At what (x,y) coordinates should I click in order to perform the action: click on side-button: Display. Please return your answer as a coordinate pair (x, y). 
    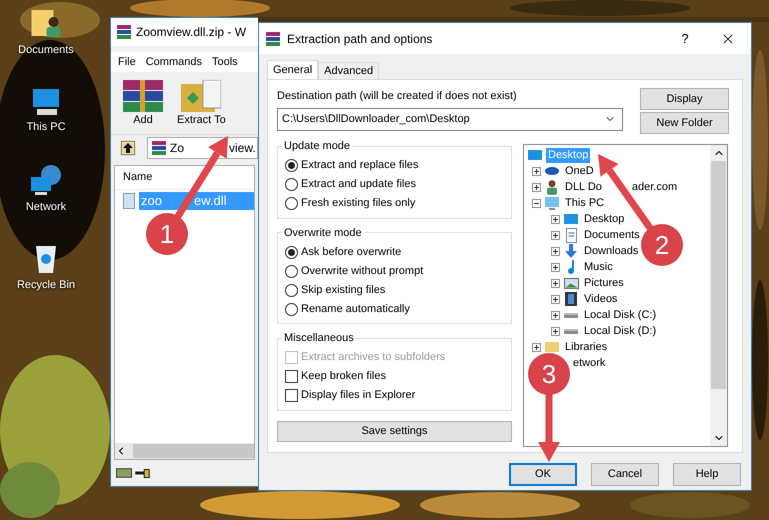
    Looking at the image, I should click on (684, 99).